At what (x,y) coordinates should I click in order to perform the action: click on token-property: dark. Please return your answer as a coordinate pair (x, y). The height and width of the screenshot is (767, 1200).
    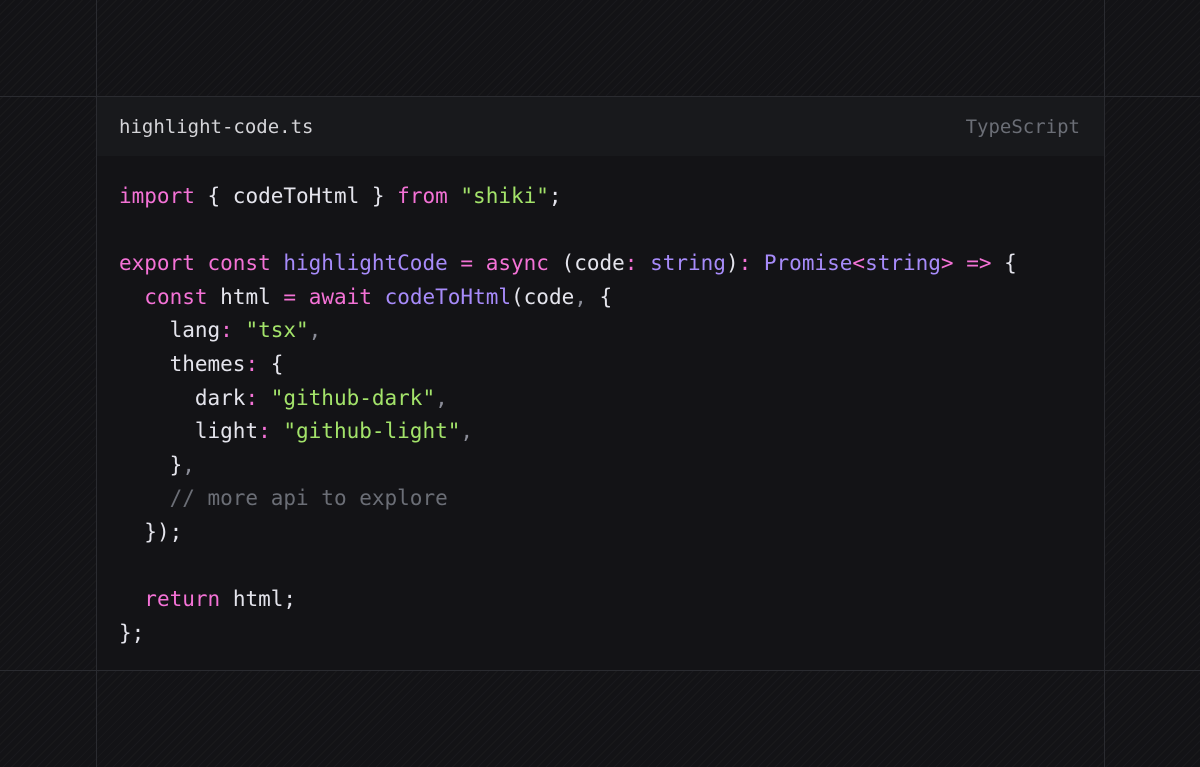
    Looking at the image, I should click on (220, 397).